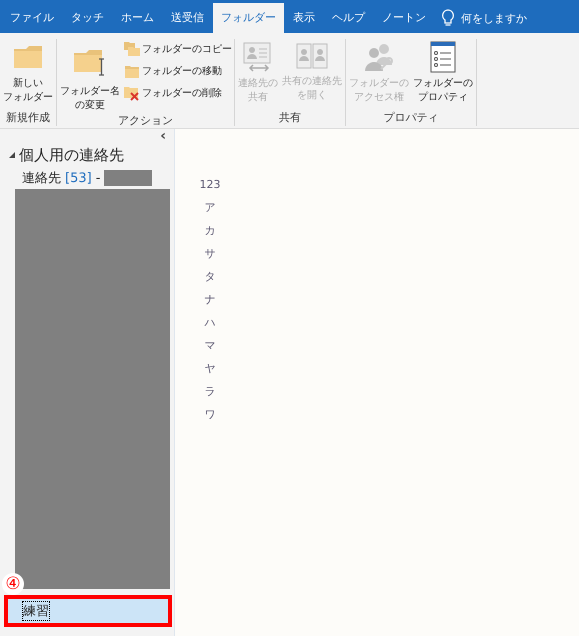 The width and height of the screenshot is (579, 636). I want to click on ribbon-button: フォルダーの削除, so click(177, 93).